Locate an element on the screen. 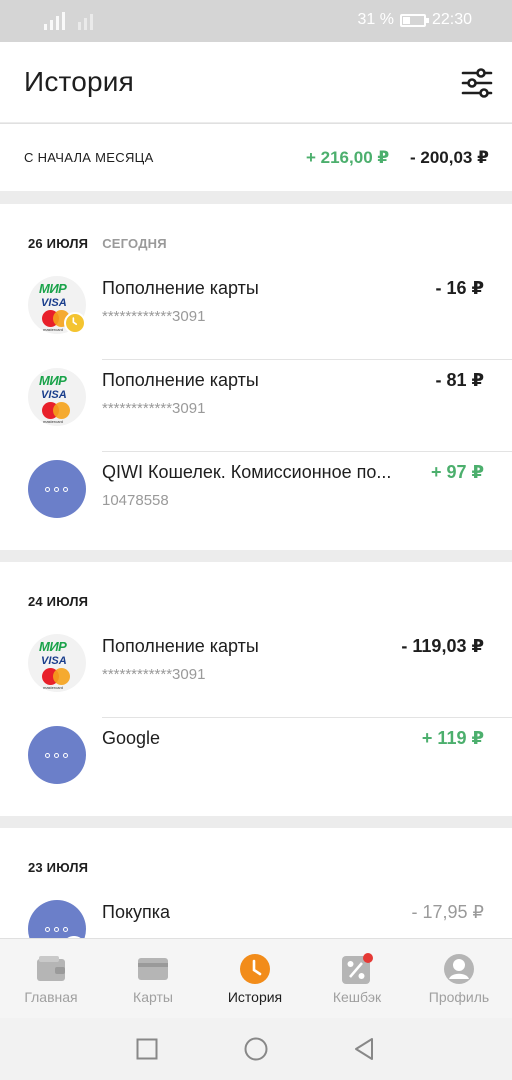 The width and height of the screenshot is (512, 1080). transaction-name: Google is located at coordinates (131, 738).